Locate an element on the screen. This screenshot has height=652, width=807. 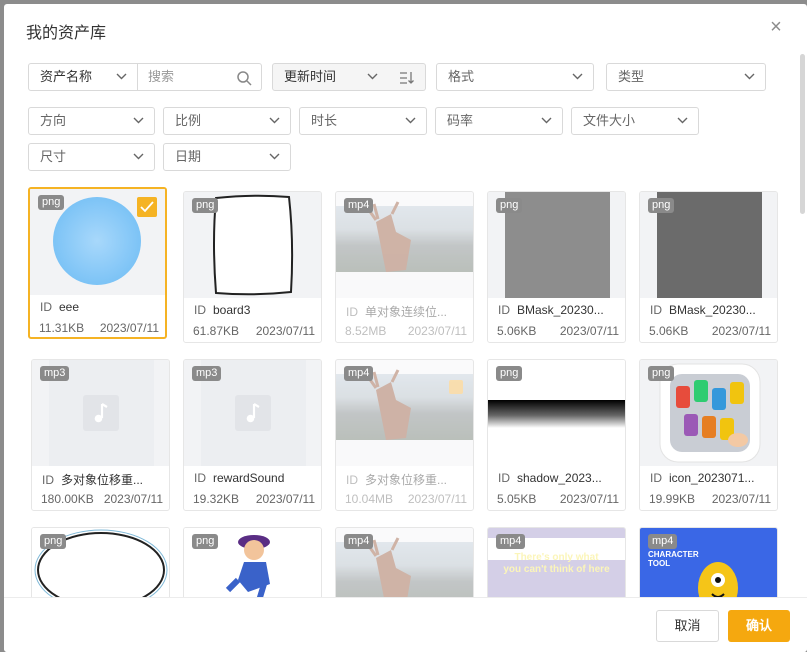
asset-name: ID eee is located at coordinates (60, 307).